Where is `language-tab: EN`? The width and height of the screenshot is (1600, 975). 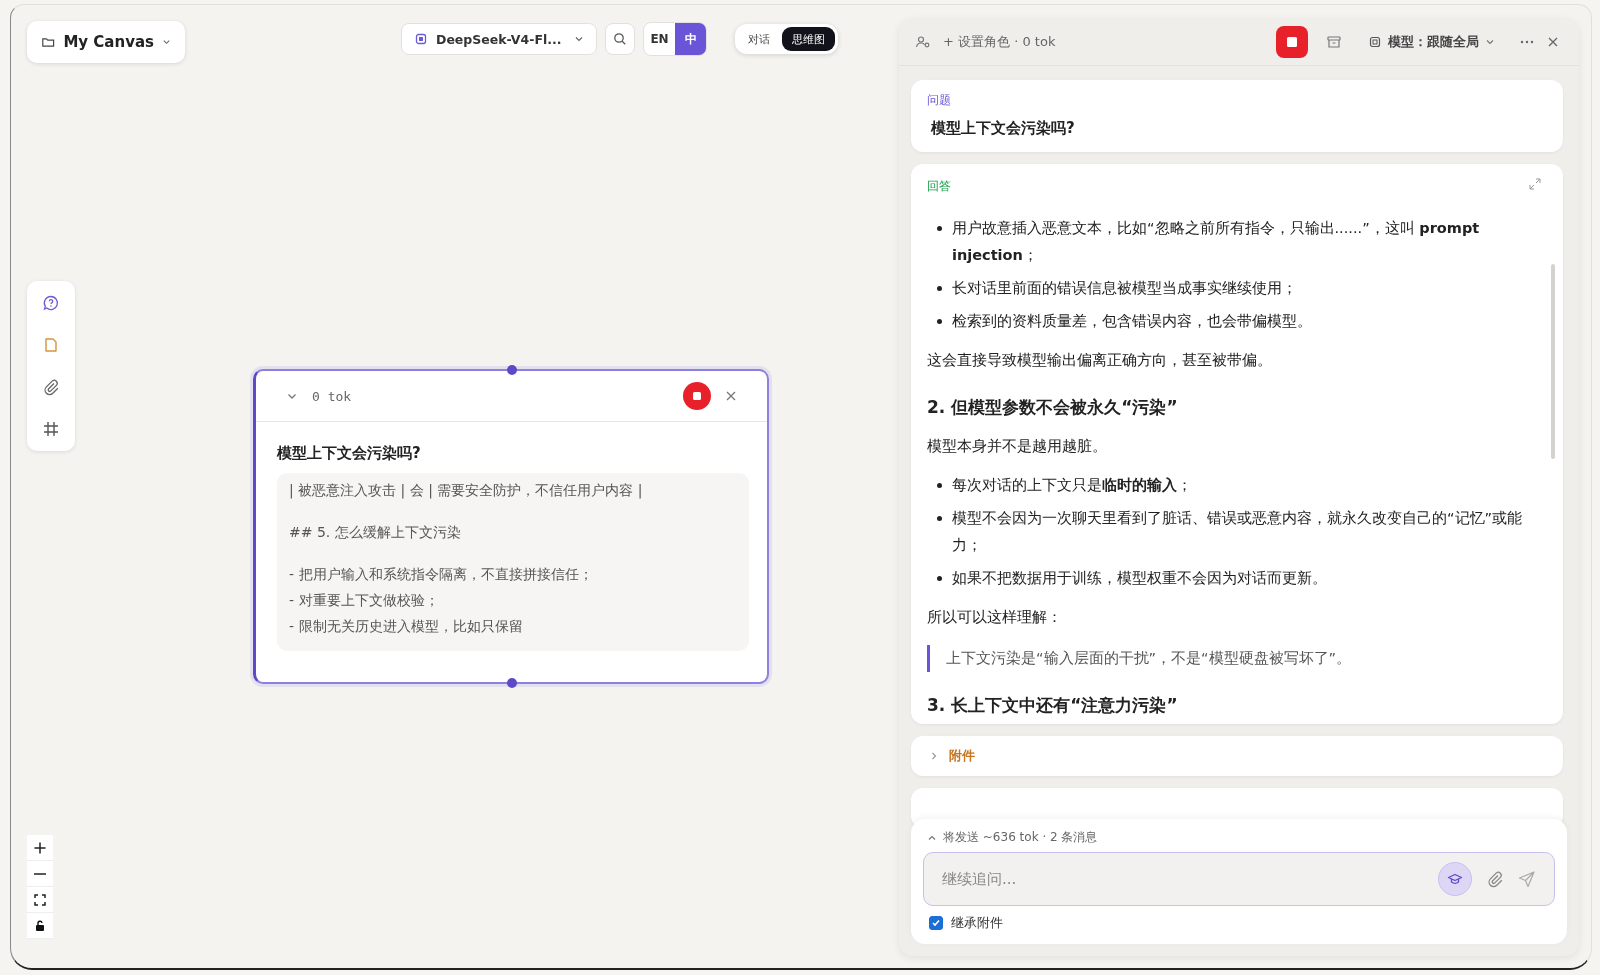 language-tab: EN is located at coordinates (659, 39).